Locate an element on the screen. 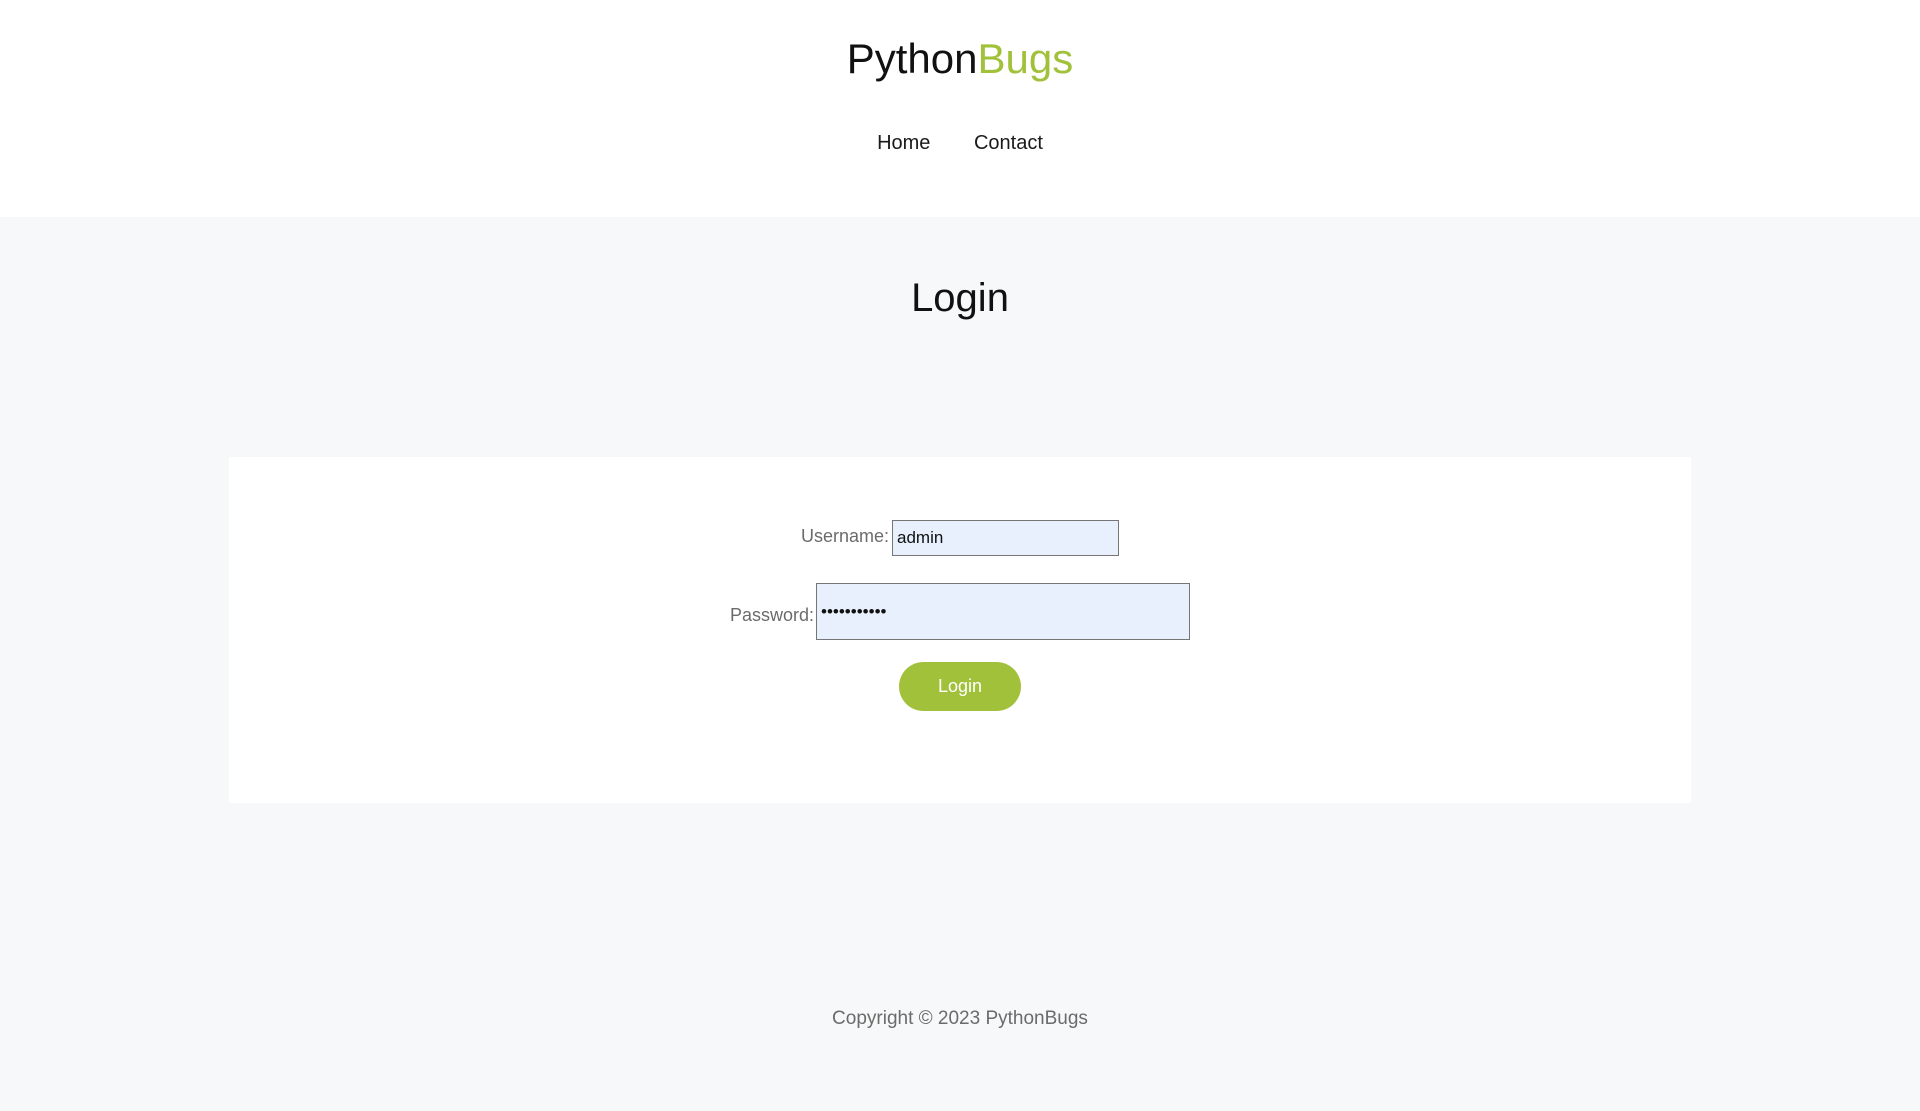 Image resolution: width=1920 pixels, height=1111 pixels. username-label: Username: is located at coordinates (845, 536).